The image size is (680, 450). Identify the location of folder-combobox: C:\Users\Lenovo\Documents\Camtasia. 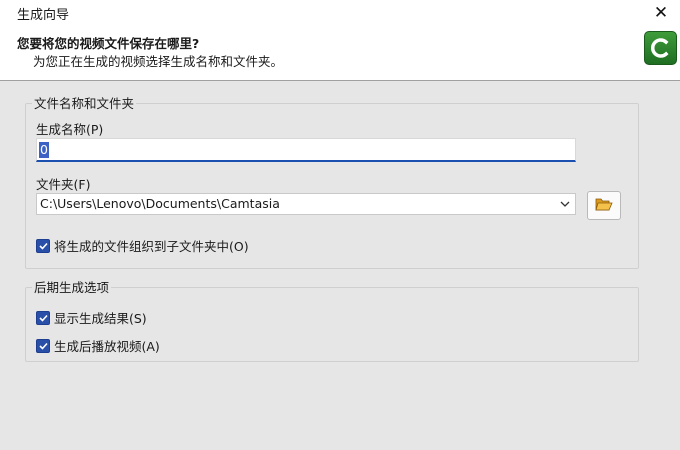
(306, 204).